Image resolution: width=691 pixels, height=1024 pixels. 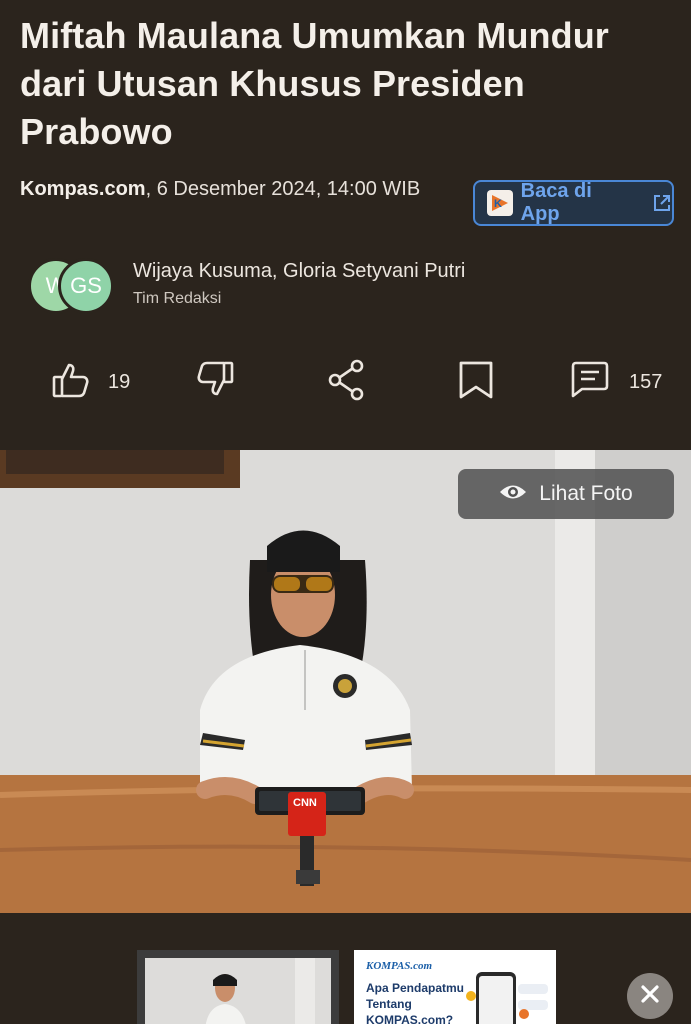 I want to click on dislike-button, so click(x=214, y=382).